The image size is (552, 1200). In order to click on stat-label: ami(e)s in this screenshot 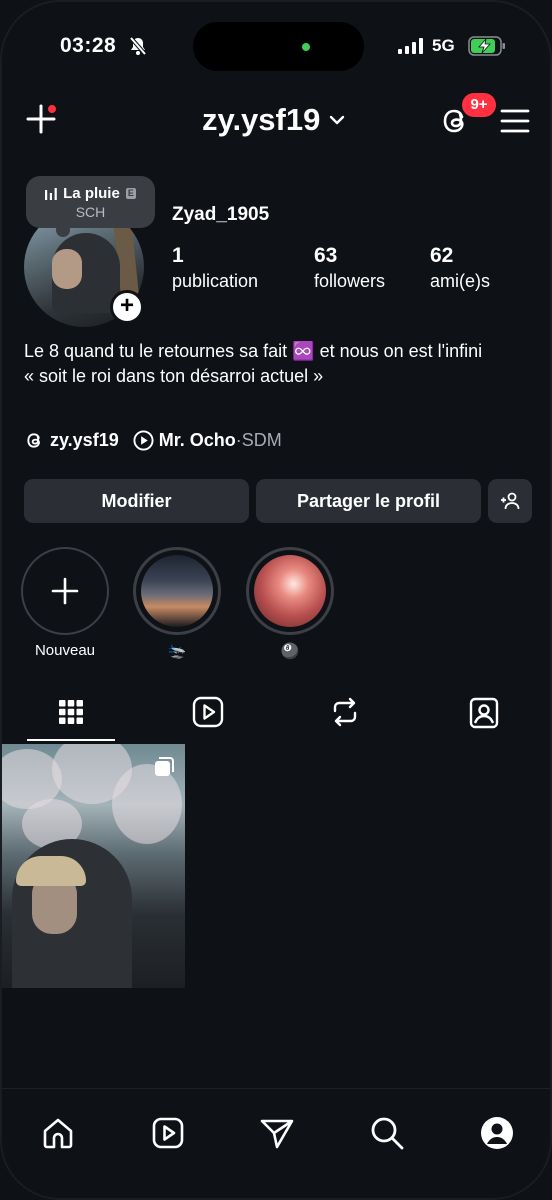, I will do `click(460, 281)`.